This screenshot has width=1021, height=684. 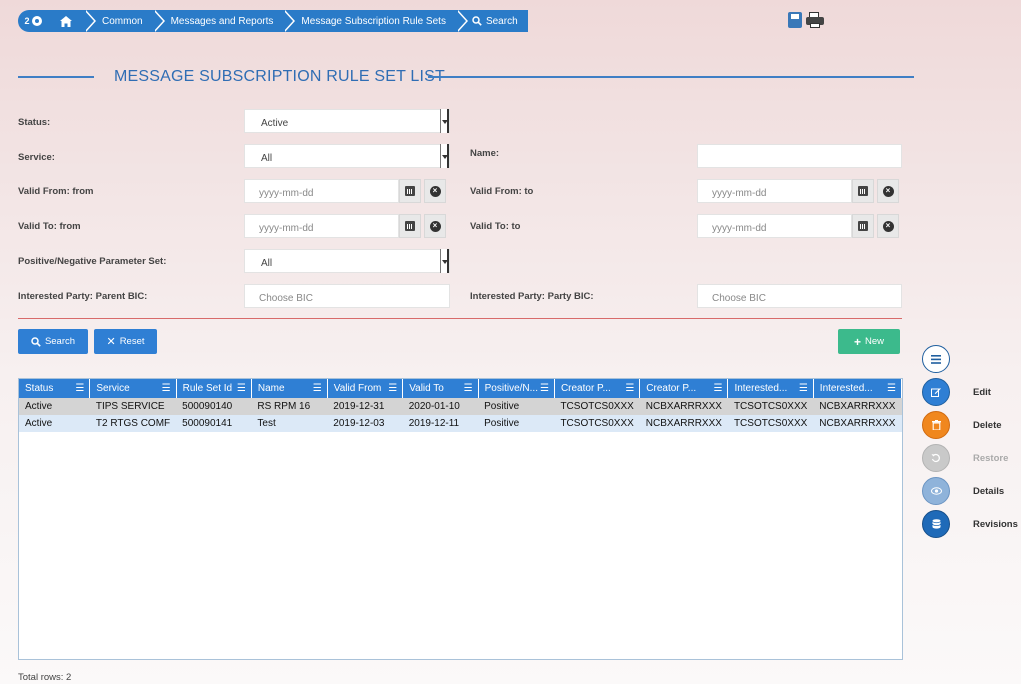 What do you see at coordinates (56, 191) in the screenshot?
I see `valid-from-from-label: Valid From: from` at bounding box center [56, 191].